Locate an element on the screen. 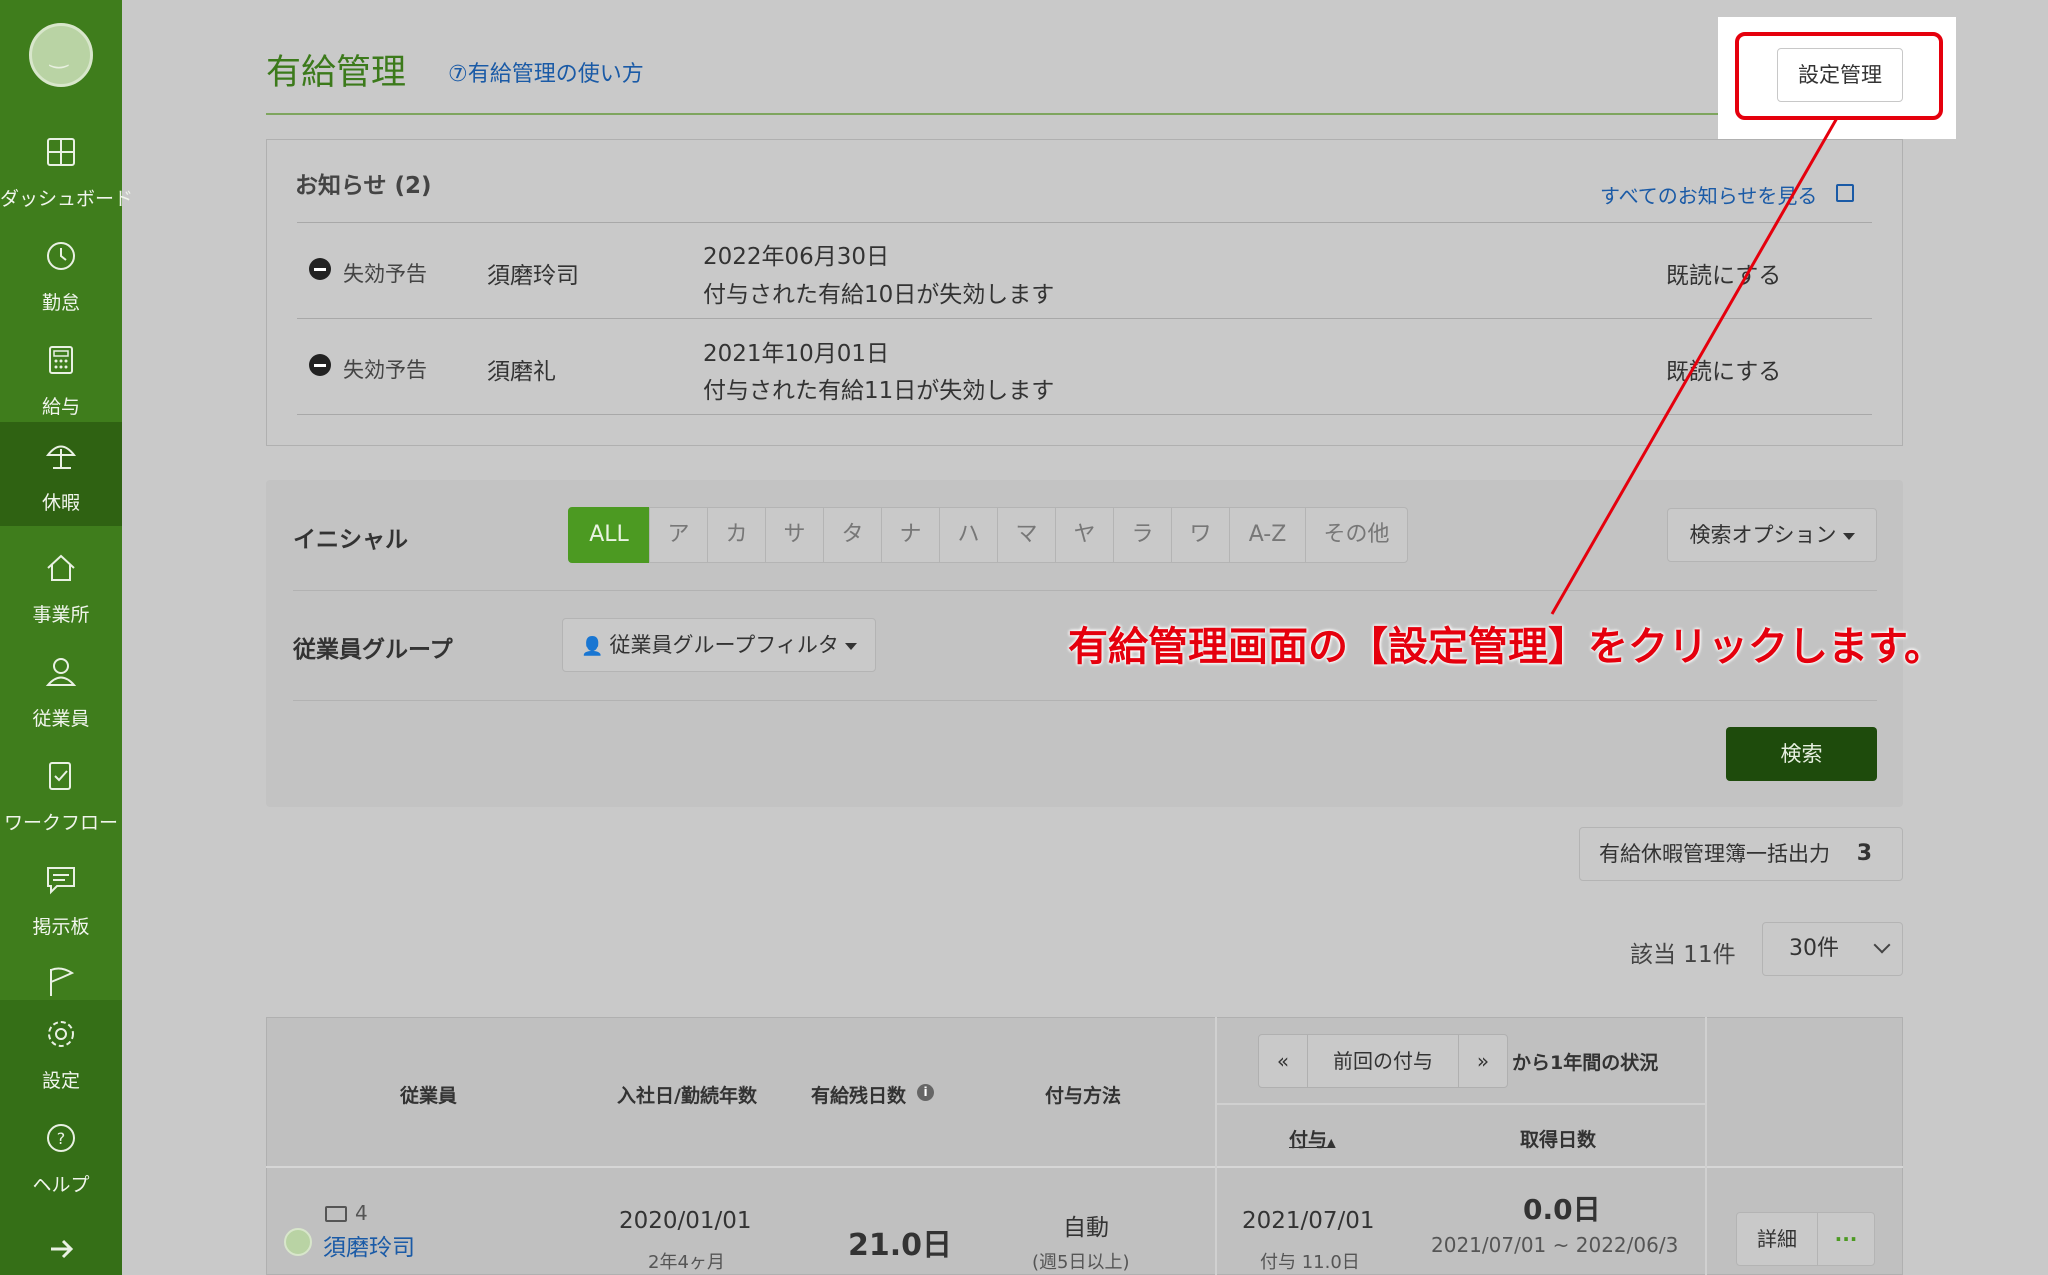 Image resolution: width=2048 pixels, height=1275 pixels. sidebar-item-help: ? ヘルプ is located at coordinates (61, 1156).